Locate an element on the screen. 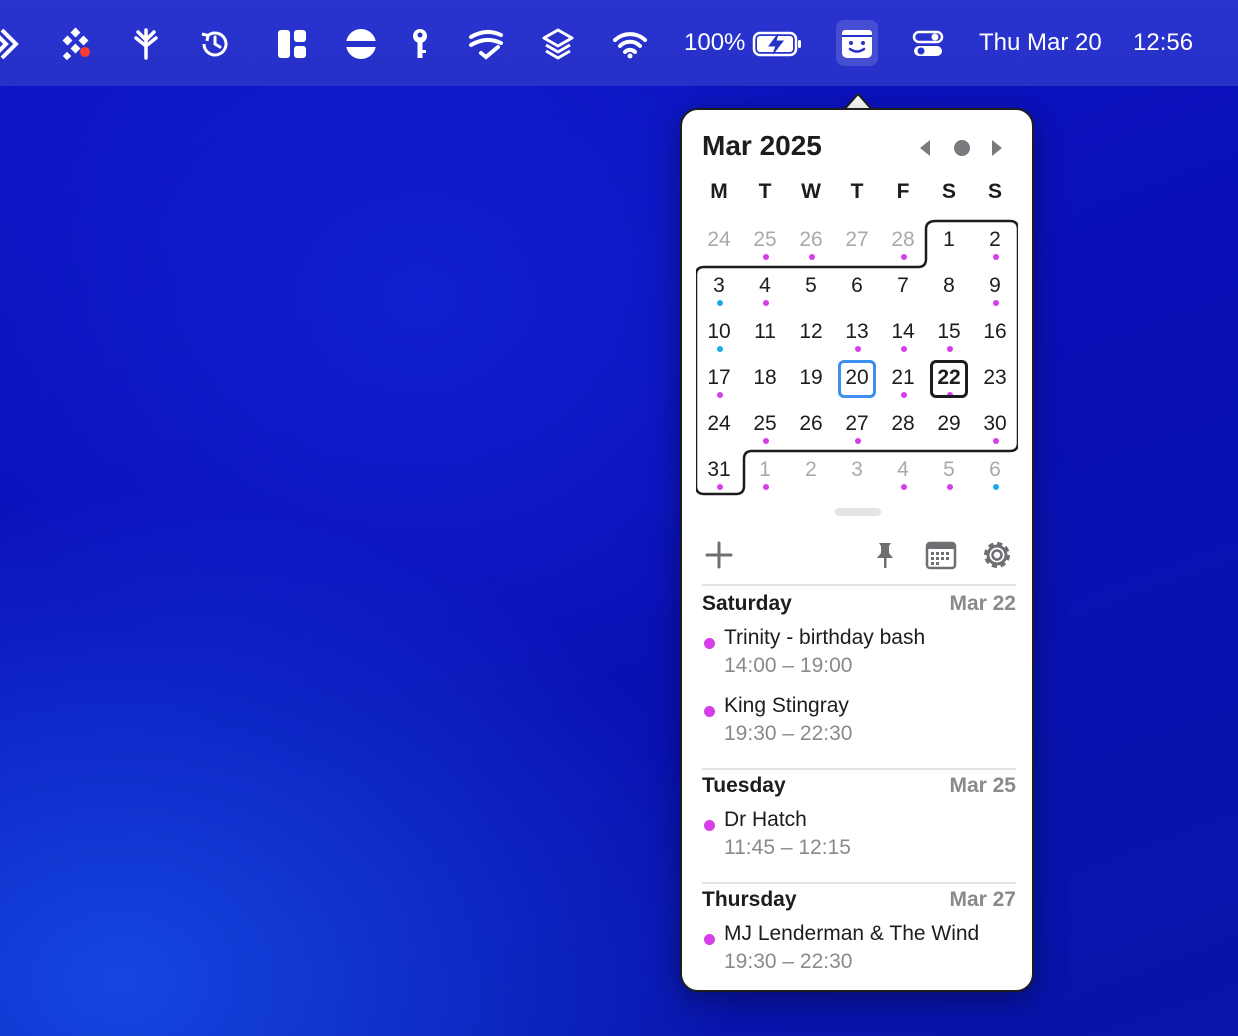  gear-icon is located at coordinates (997, 555).